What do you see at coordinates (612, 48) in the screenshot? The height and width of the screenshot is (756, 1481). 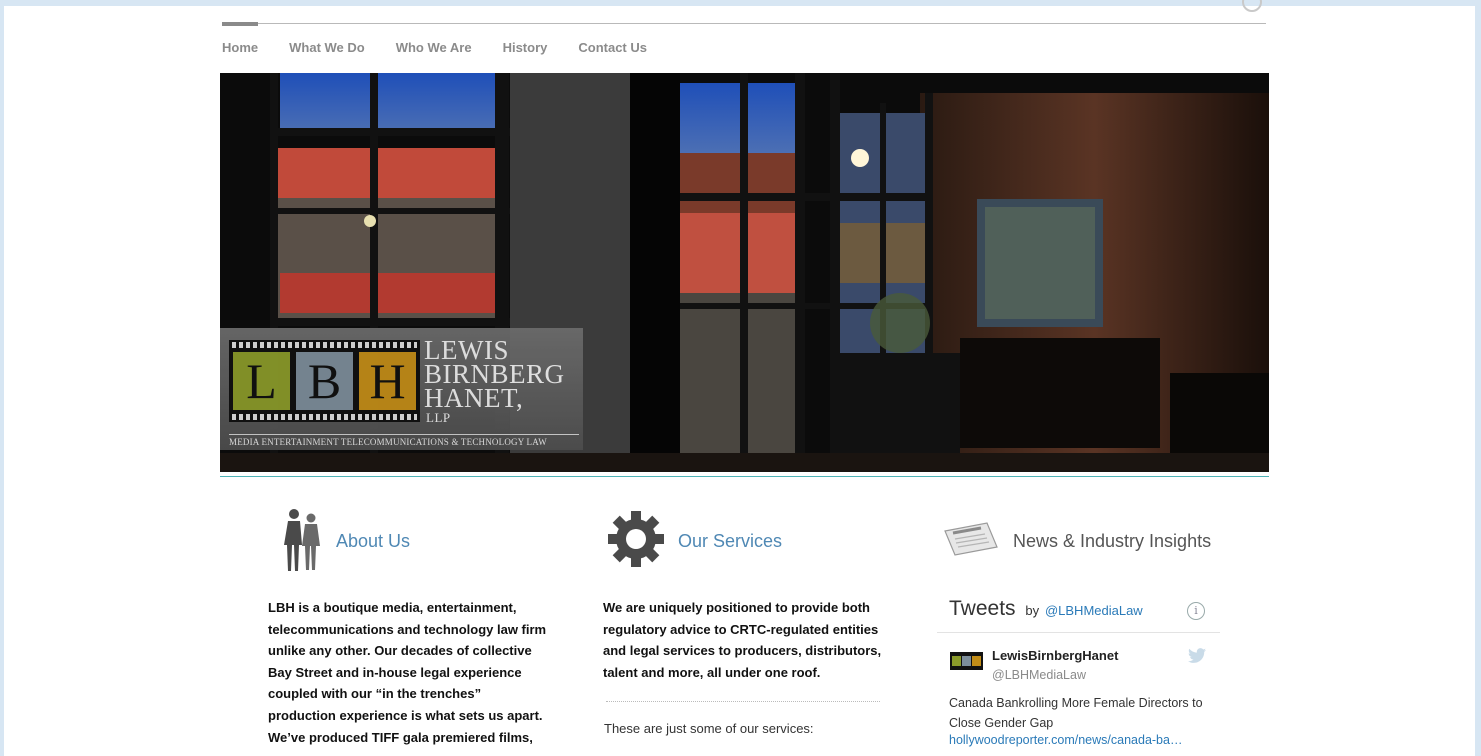 I see `nav-contact-us: Contact Us` at bounding box center [612, 48].